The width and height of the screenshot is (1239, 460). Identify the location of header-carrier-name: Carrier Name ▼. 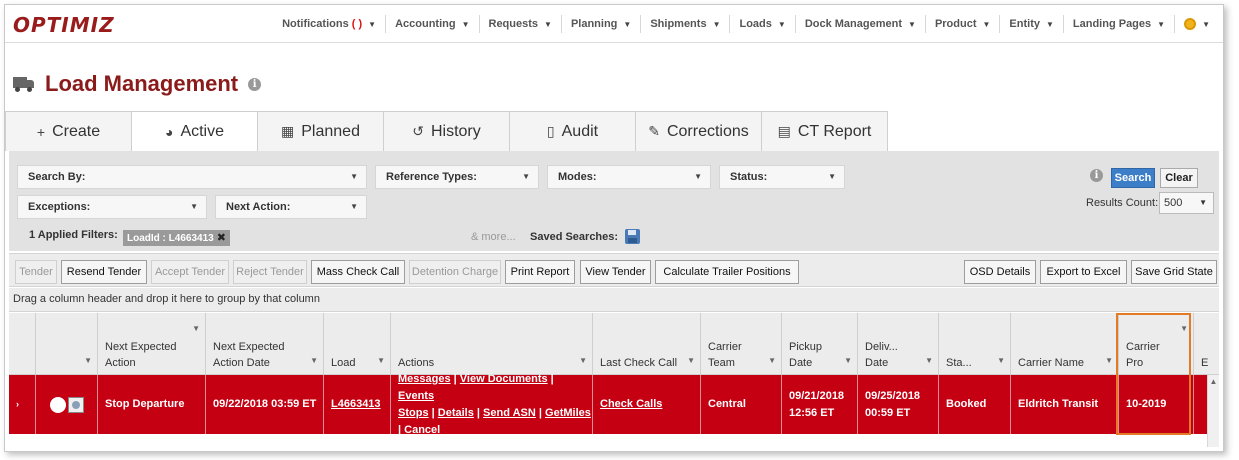
(1065, 344).